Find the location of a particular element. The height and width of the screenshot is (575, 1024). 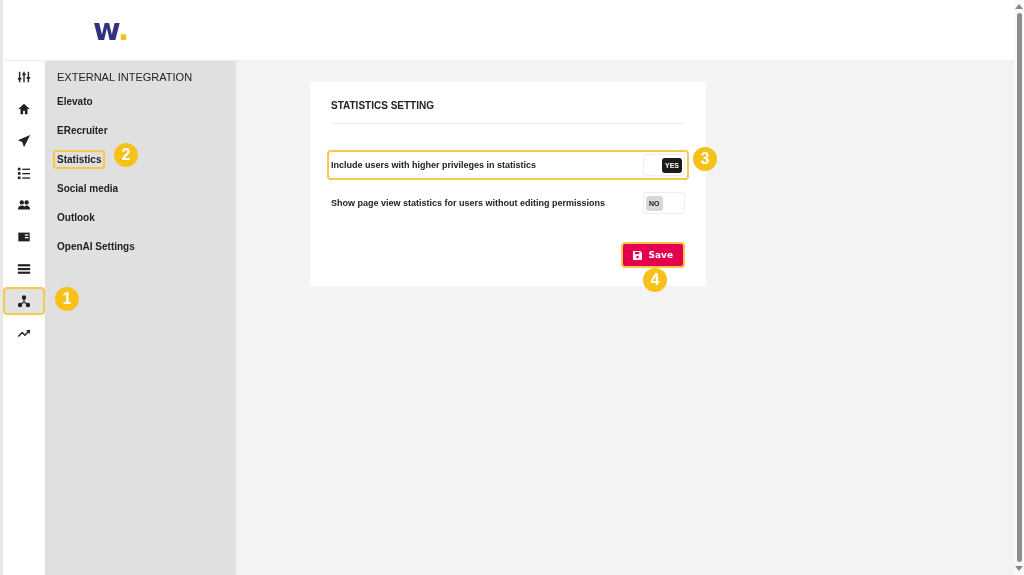

hub-icon is located at coordinates (24, 301).